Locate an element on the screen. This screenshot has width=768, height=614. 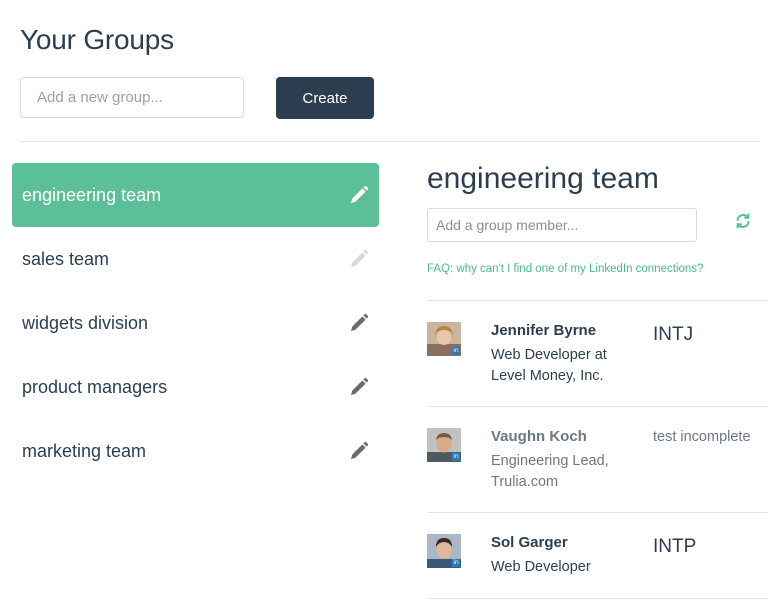
group-item-marketing-team: marketing team is located at coordinates (195, 451).